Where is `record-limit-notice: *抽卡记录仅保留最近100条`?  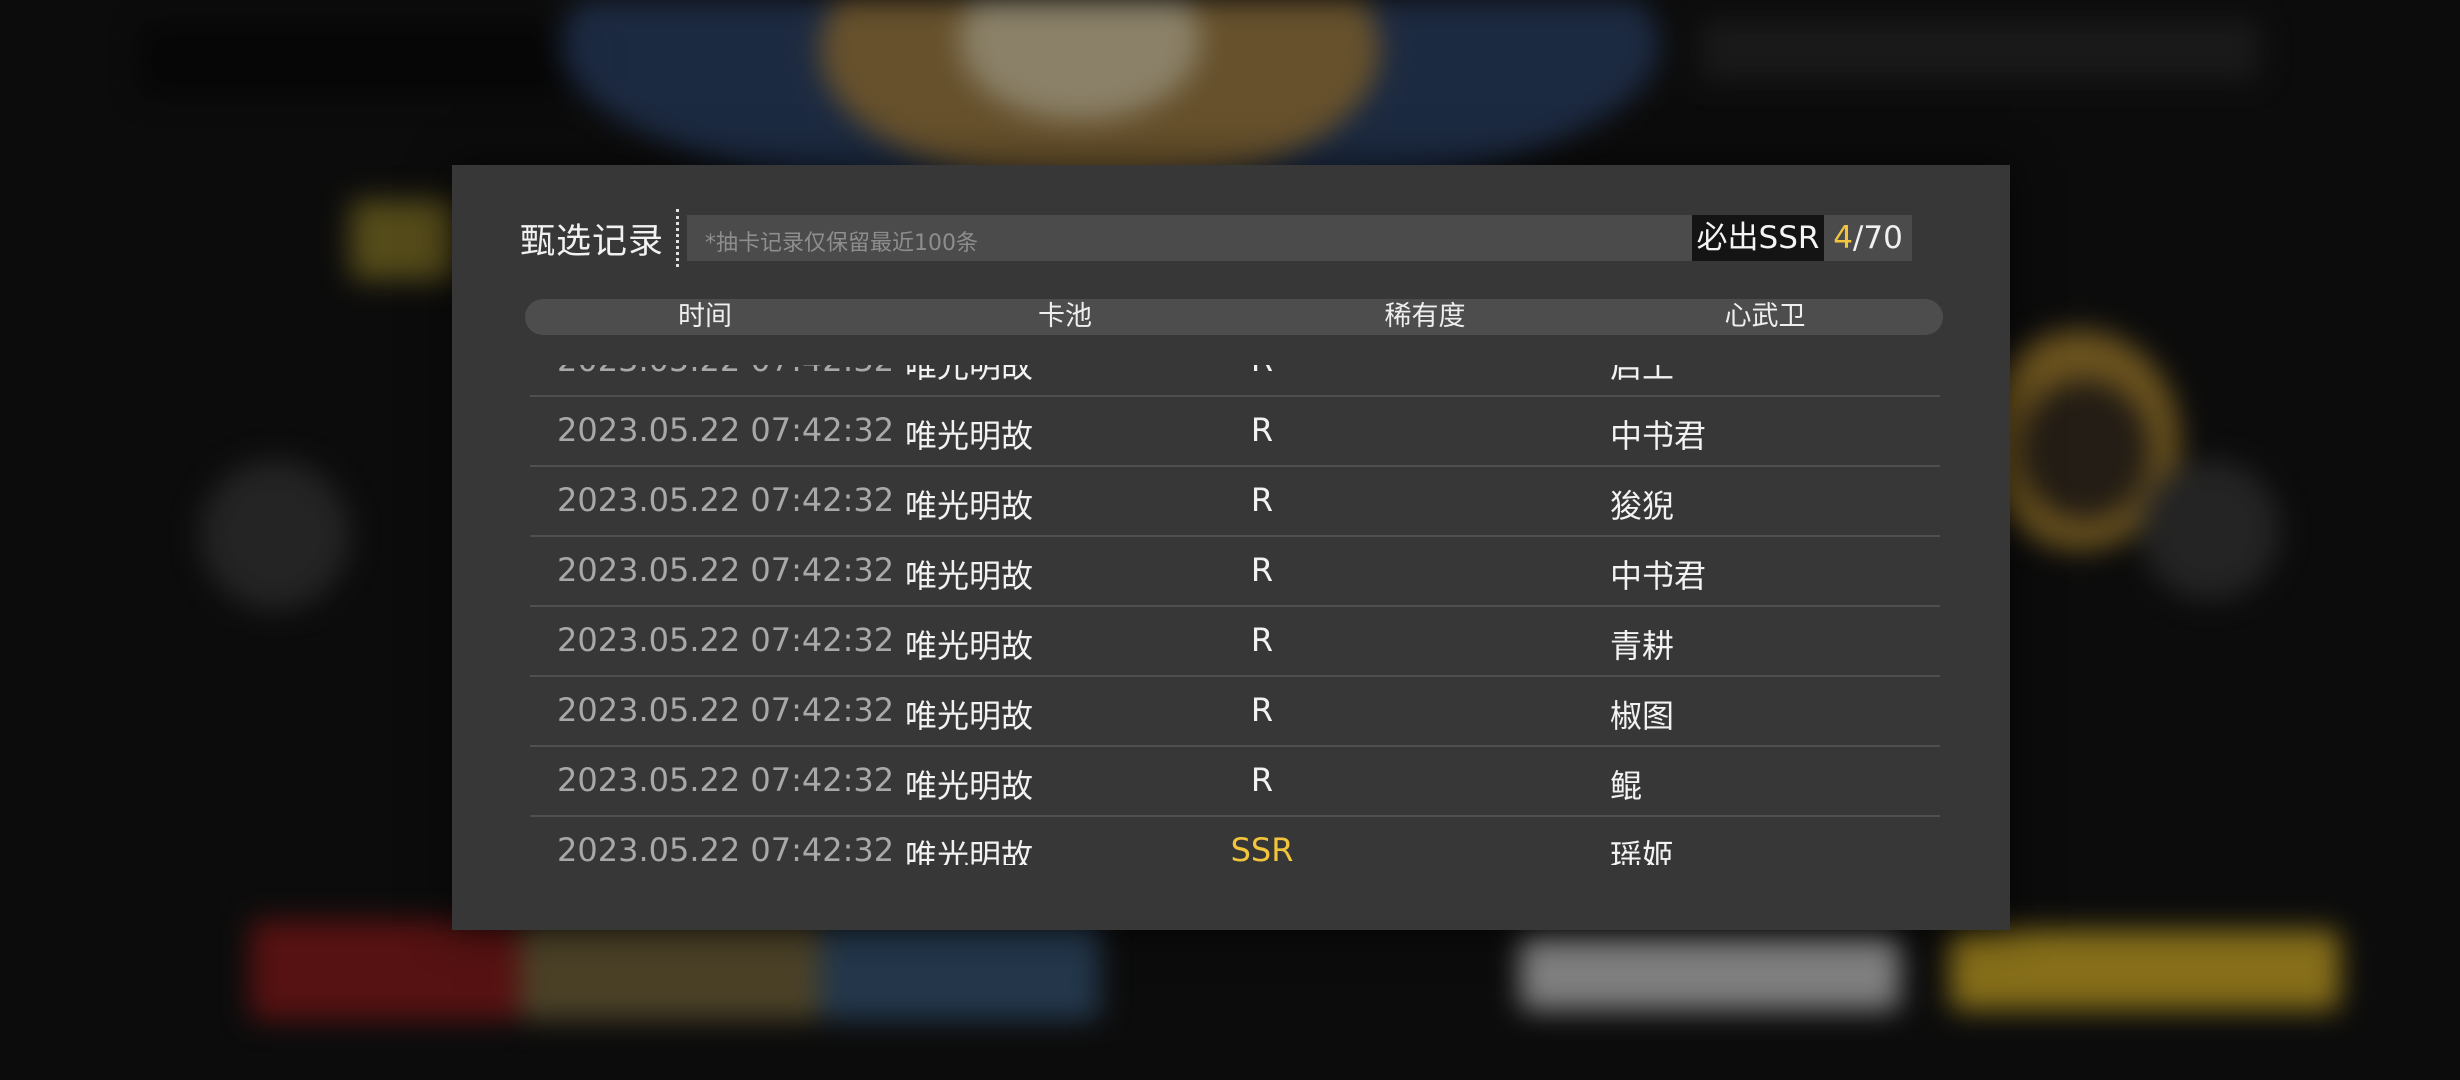
record-limit-notice: *抽卡记录仅保留最近100条 is located at coordinates (841, 243).